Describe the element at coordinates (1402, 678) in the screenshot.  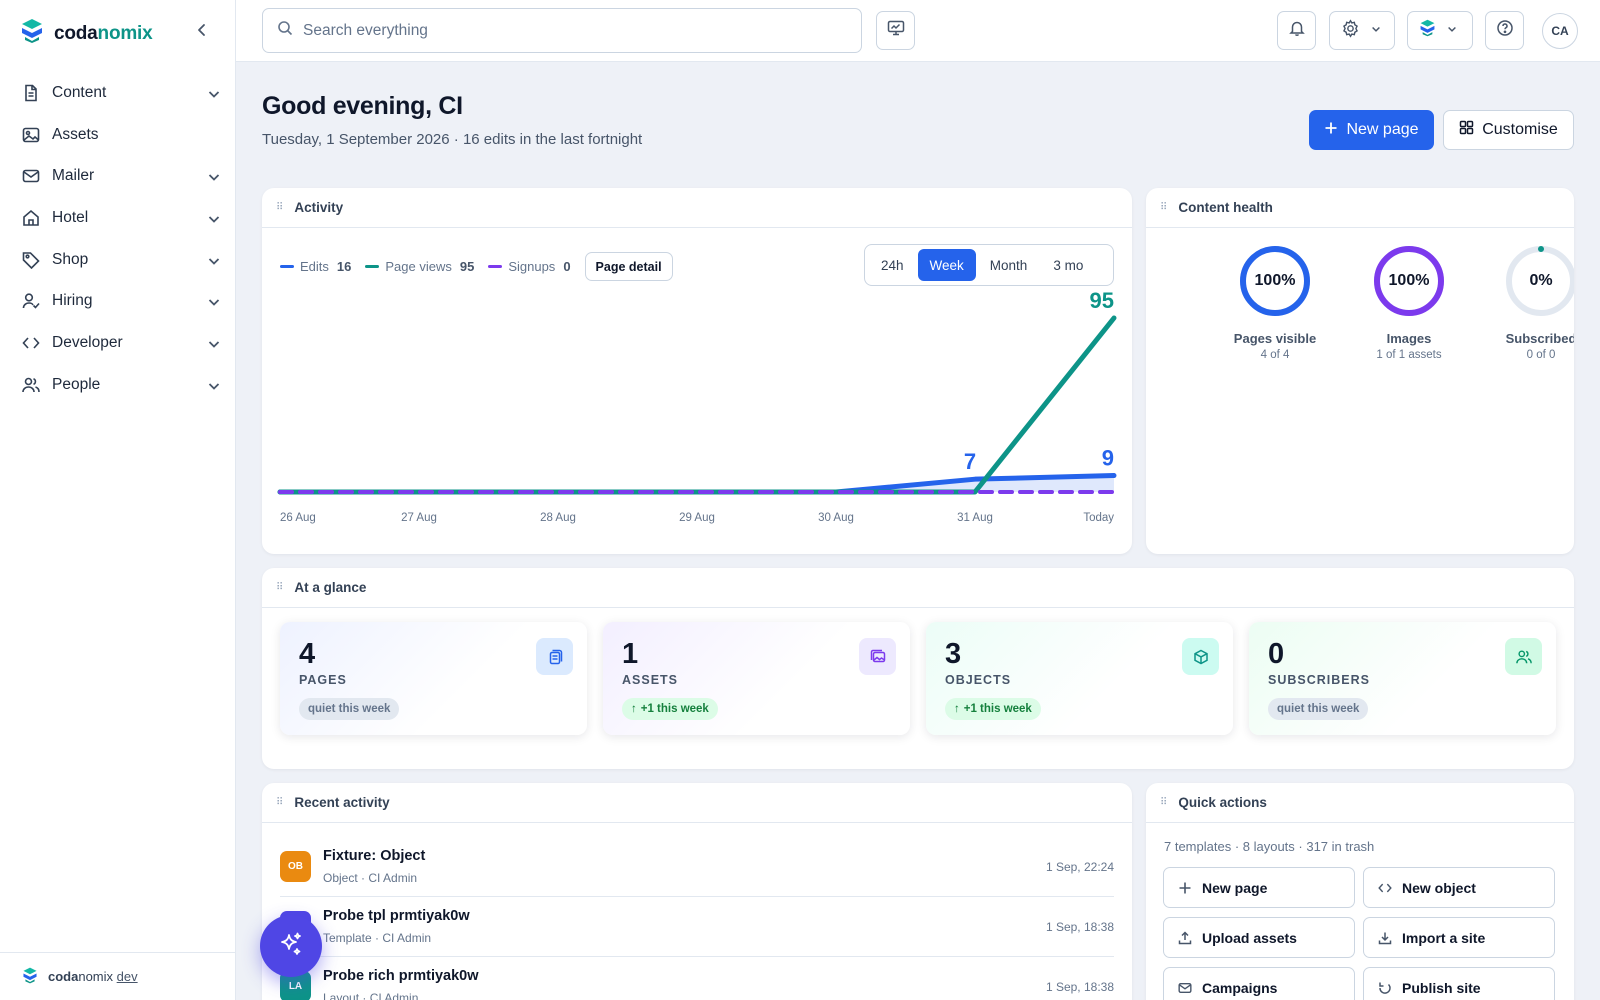
I see `stat-card-subscribers: 0 SUBSCRIBERS quiet this week` at that location.